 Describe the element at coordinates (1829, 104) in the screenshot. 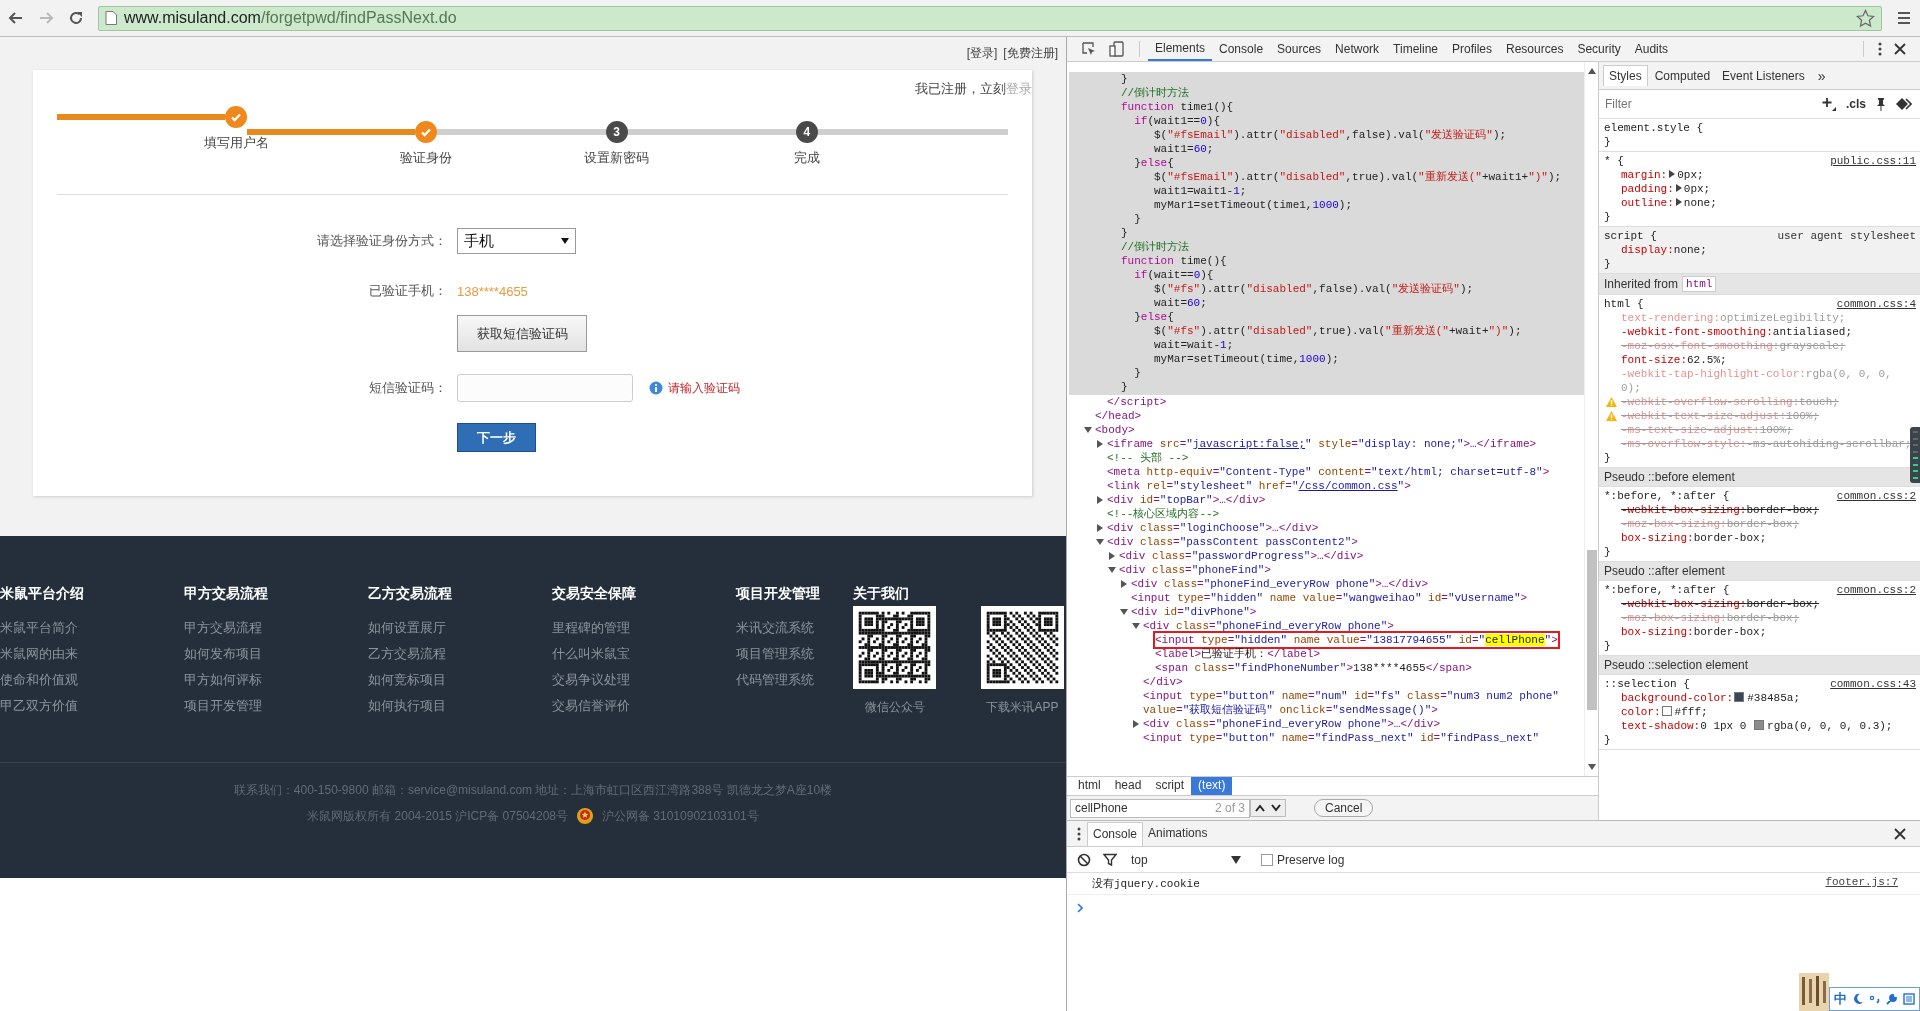

I see `new-rule-icon` at that location.